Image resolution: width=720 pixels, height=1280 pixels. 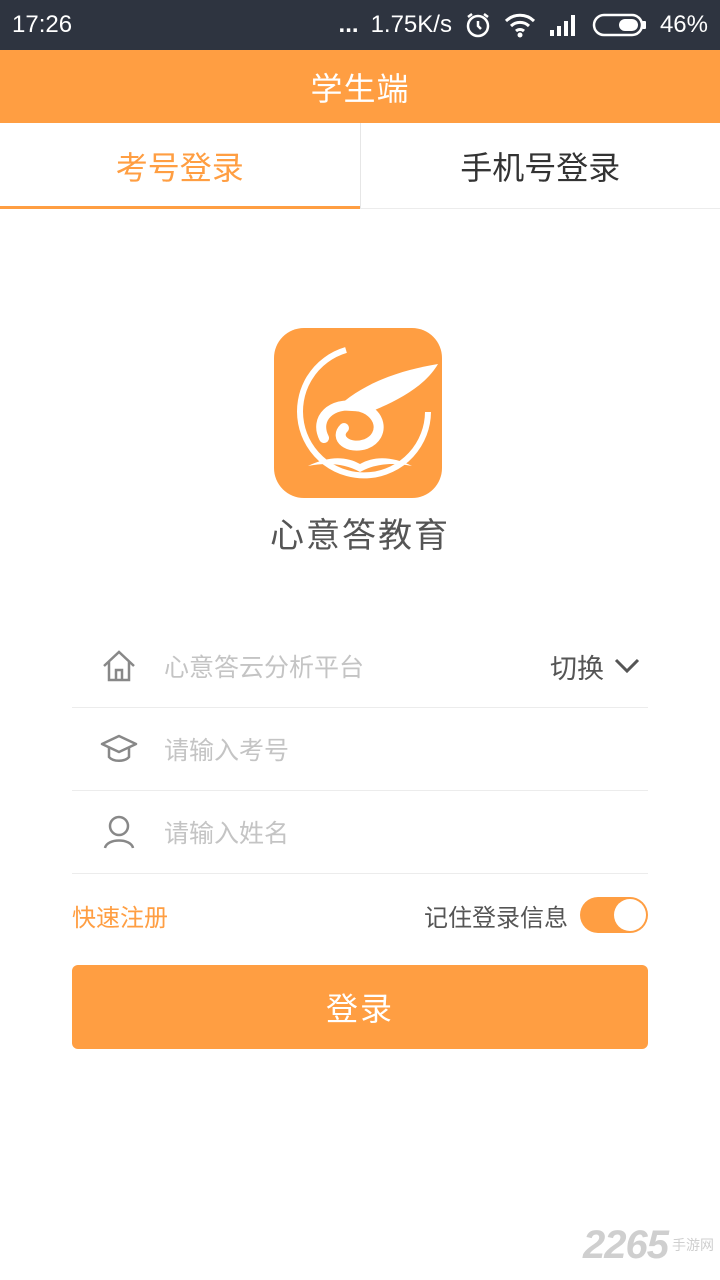 I want to click on watermark-logo: 2265 手游网, so click(x=648, y=1245).